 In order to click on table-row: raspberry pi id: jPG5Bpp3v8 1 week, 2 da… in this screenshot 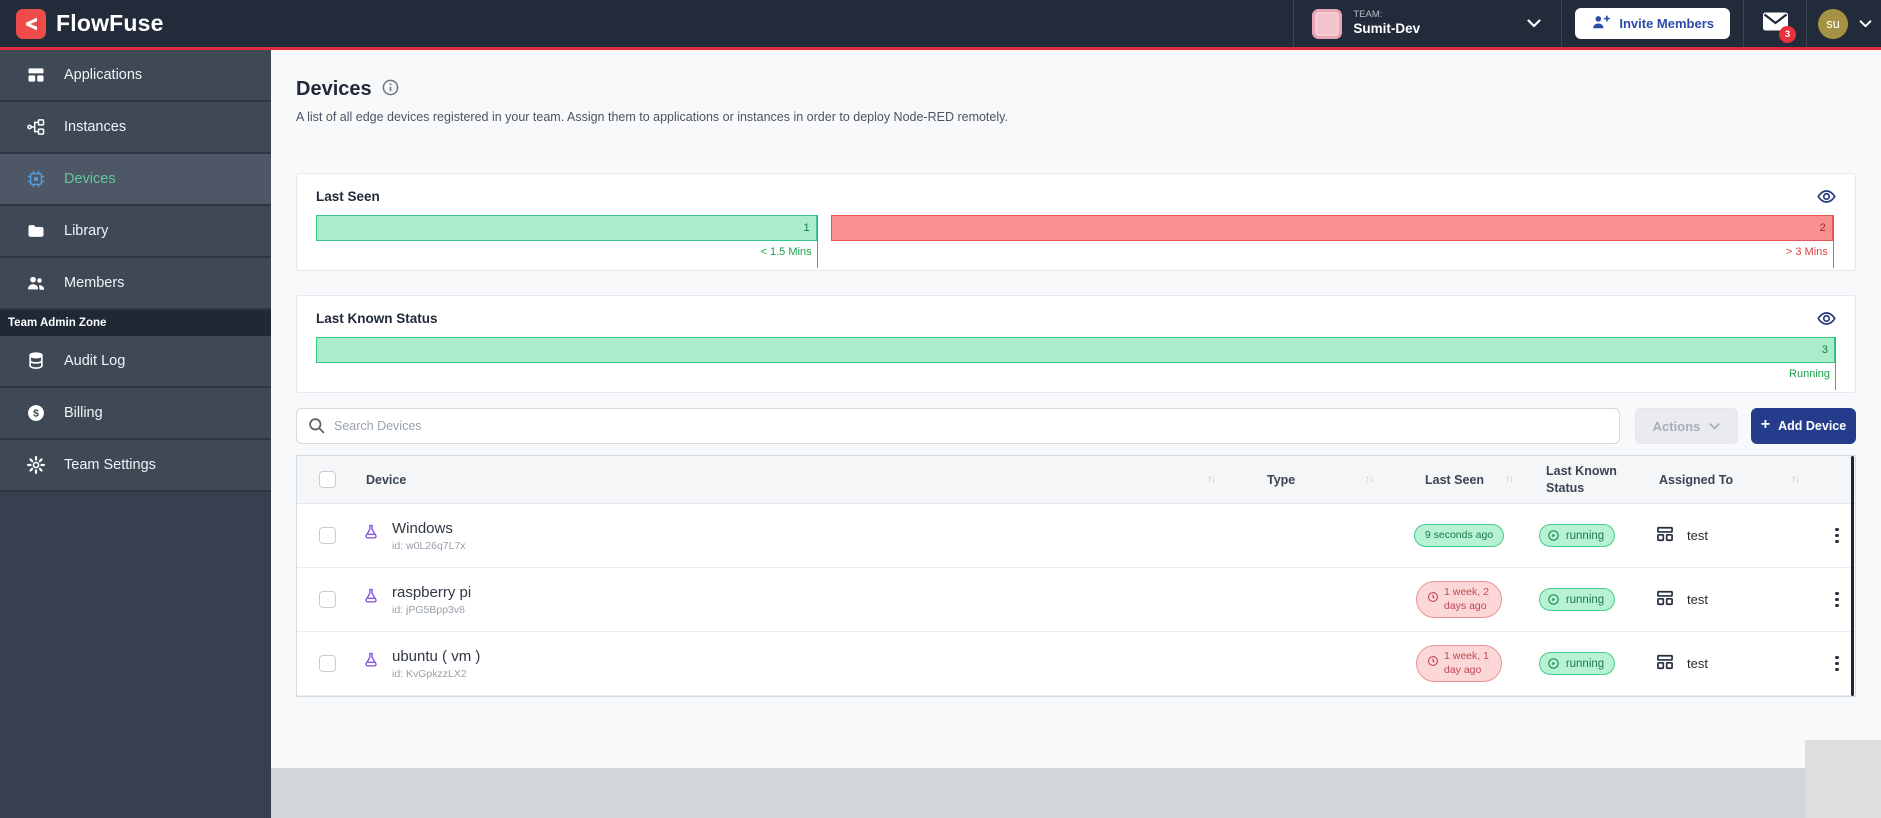, I will do `click(1076, 600)`.